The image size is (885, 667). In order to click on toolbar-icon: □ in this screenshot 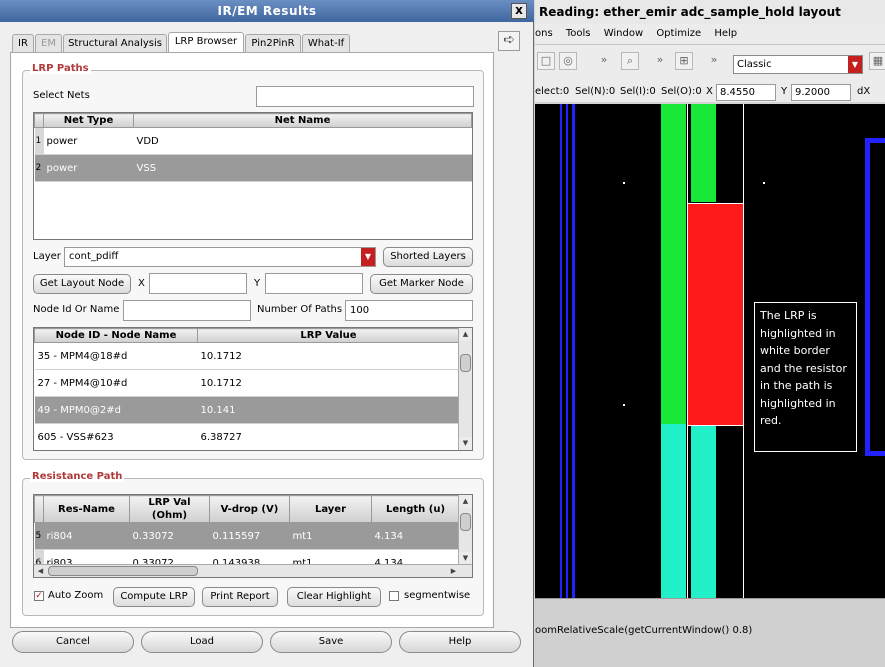, I will do `click(546, 61)`.